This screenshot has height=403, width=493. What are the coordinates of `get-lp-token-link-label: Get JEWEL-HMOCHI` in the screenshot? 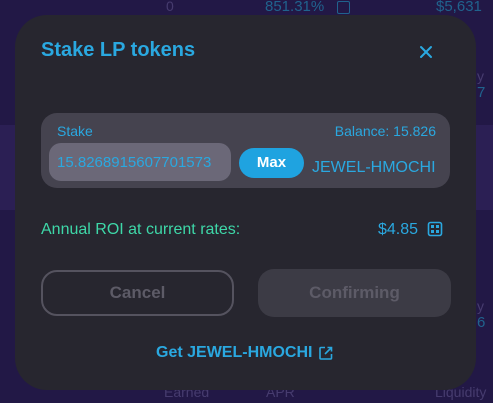 It's located at (234, 352).